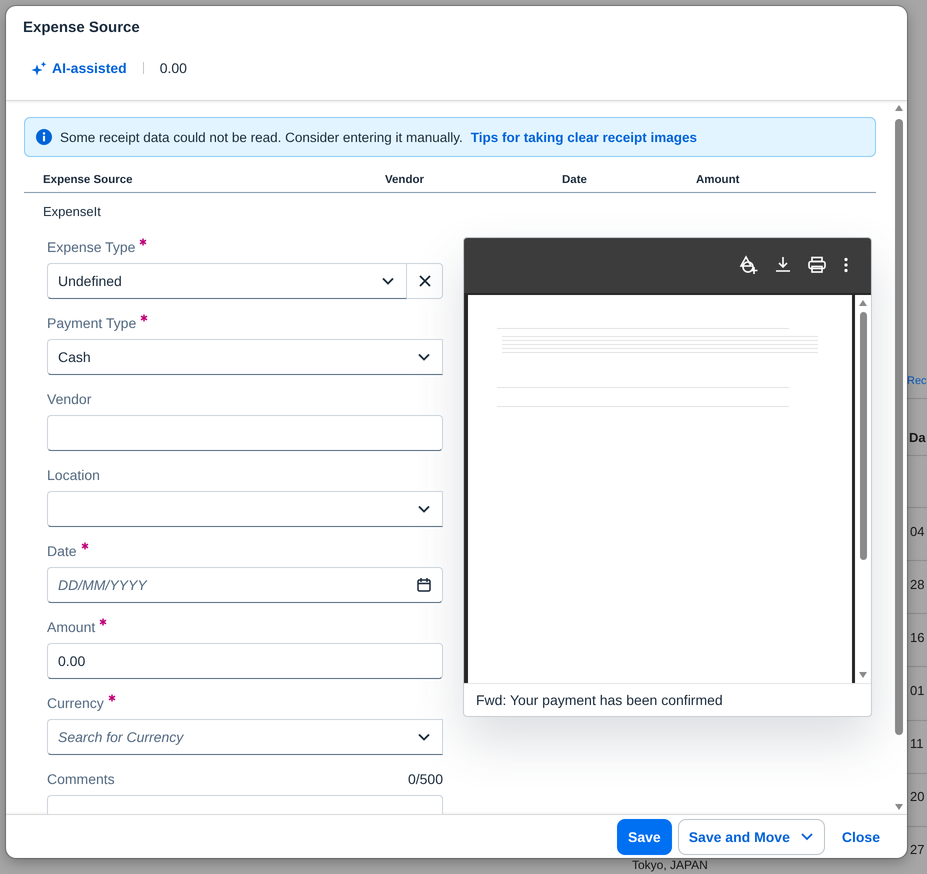  I want to click on sparkle-icon, so click(39, 68).